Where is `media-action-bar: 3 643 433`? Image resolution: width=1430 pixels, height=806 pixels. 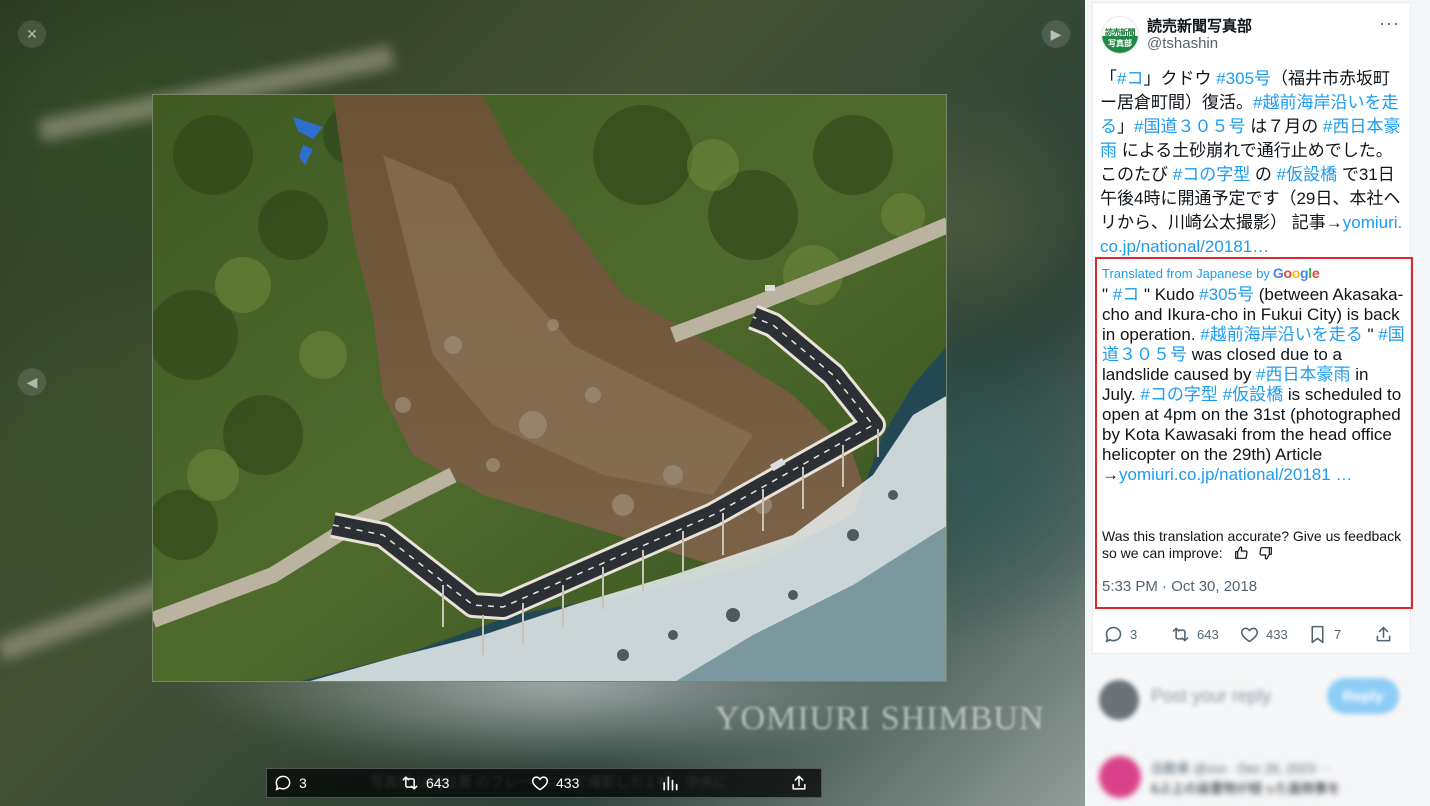
media-action-bar: 3 643 433 is located at coordinates (544, 783).